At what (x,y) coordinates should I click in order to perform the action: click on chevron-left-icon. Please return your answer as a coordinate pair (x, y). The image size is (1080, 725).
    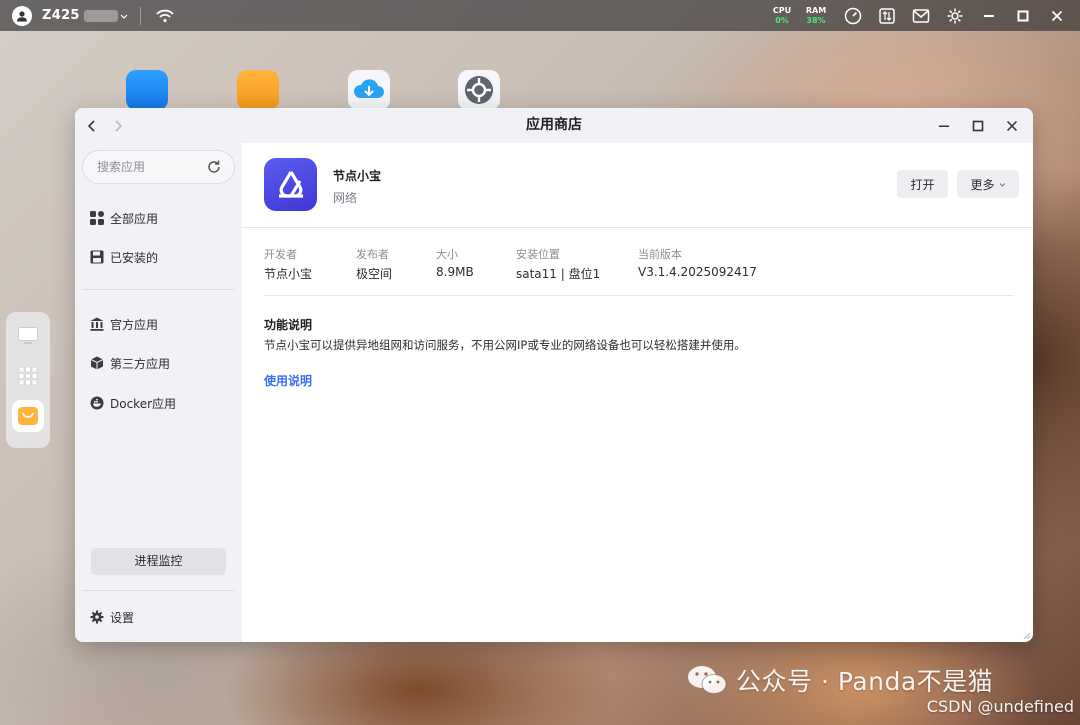
    Looking at the image, I should click on (91, 125).